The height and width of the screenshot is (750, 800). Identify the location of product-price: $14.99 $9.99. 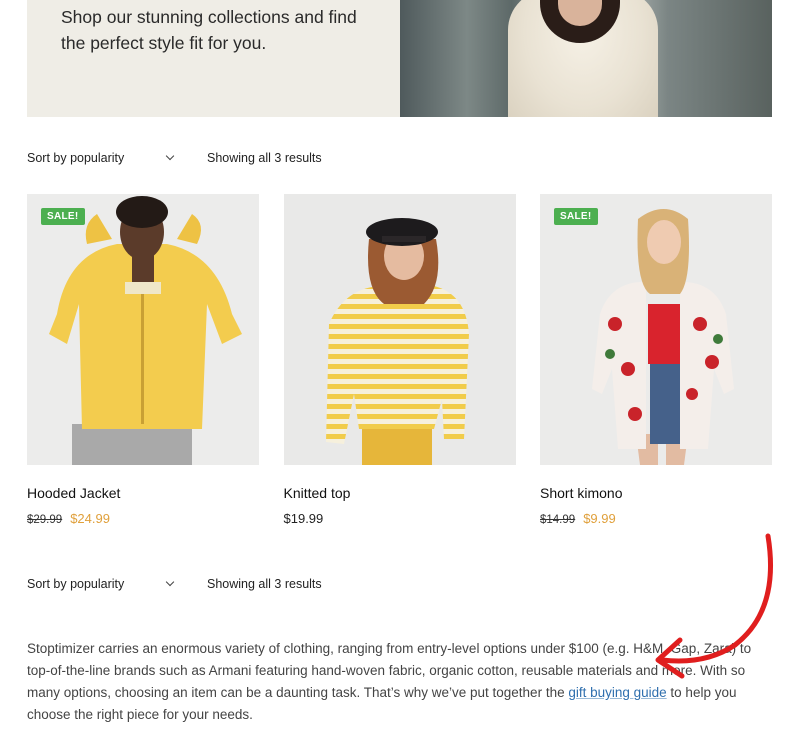
(656, 518).